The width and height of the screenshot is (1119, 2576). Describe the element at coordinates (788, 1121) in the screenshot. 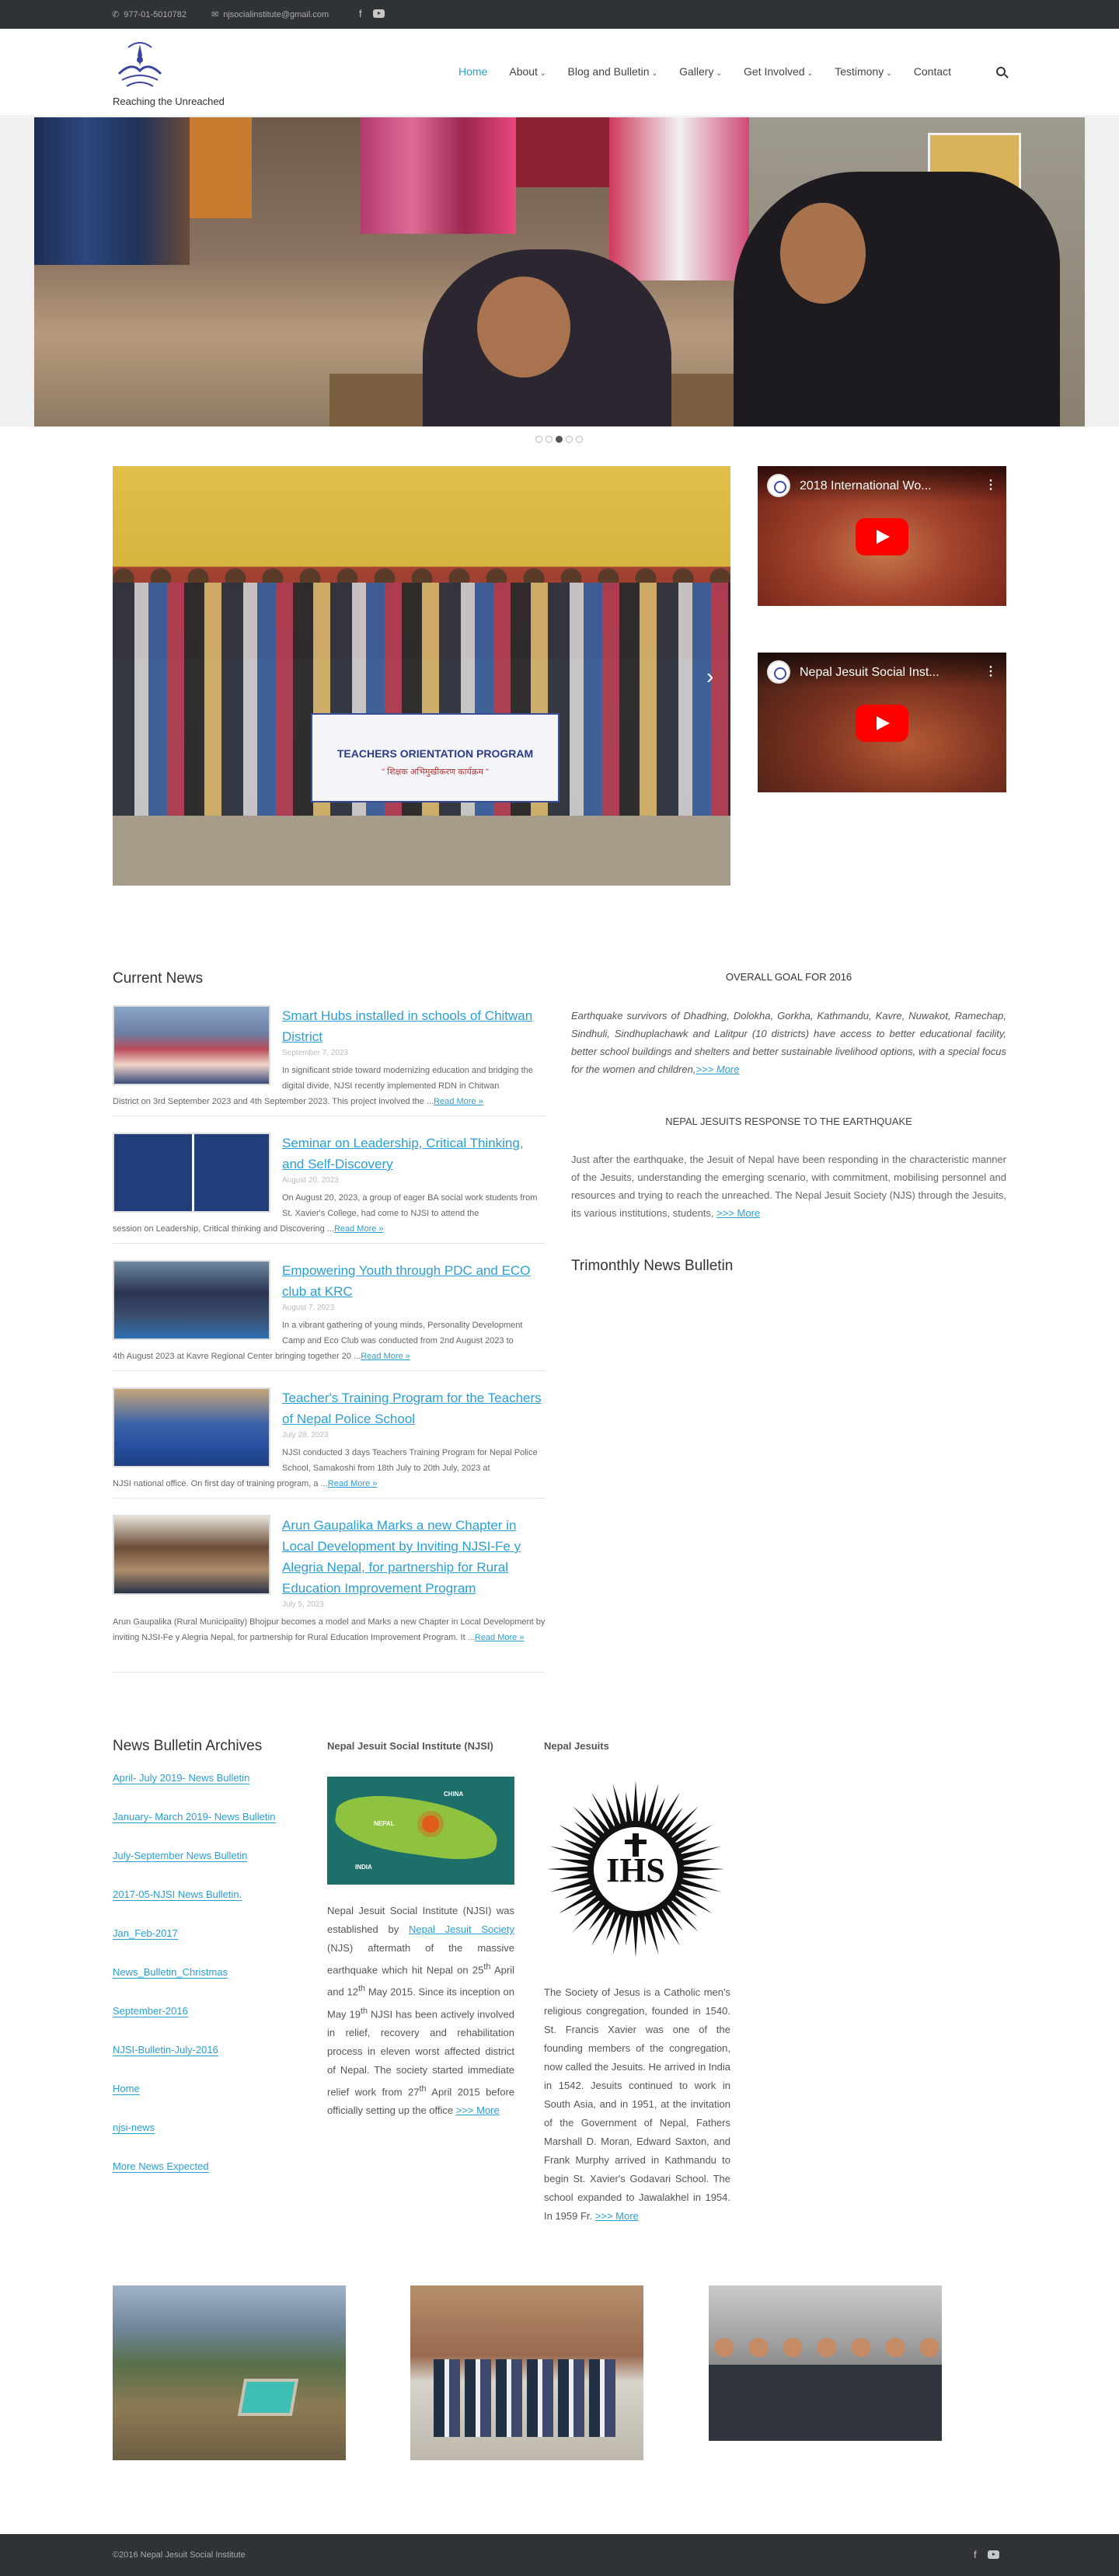

I see `response-heading: NEPAL JESUITS RESPONSE TO THE EARTHQUAKE` at that location.